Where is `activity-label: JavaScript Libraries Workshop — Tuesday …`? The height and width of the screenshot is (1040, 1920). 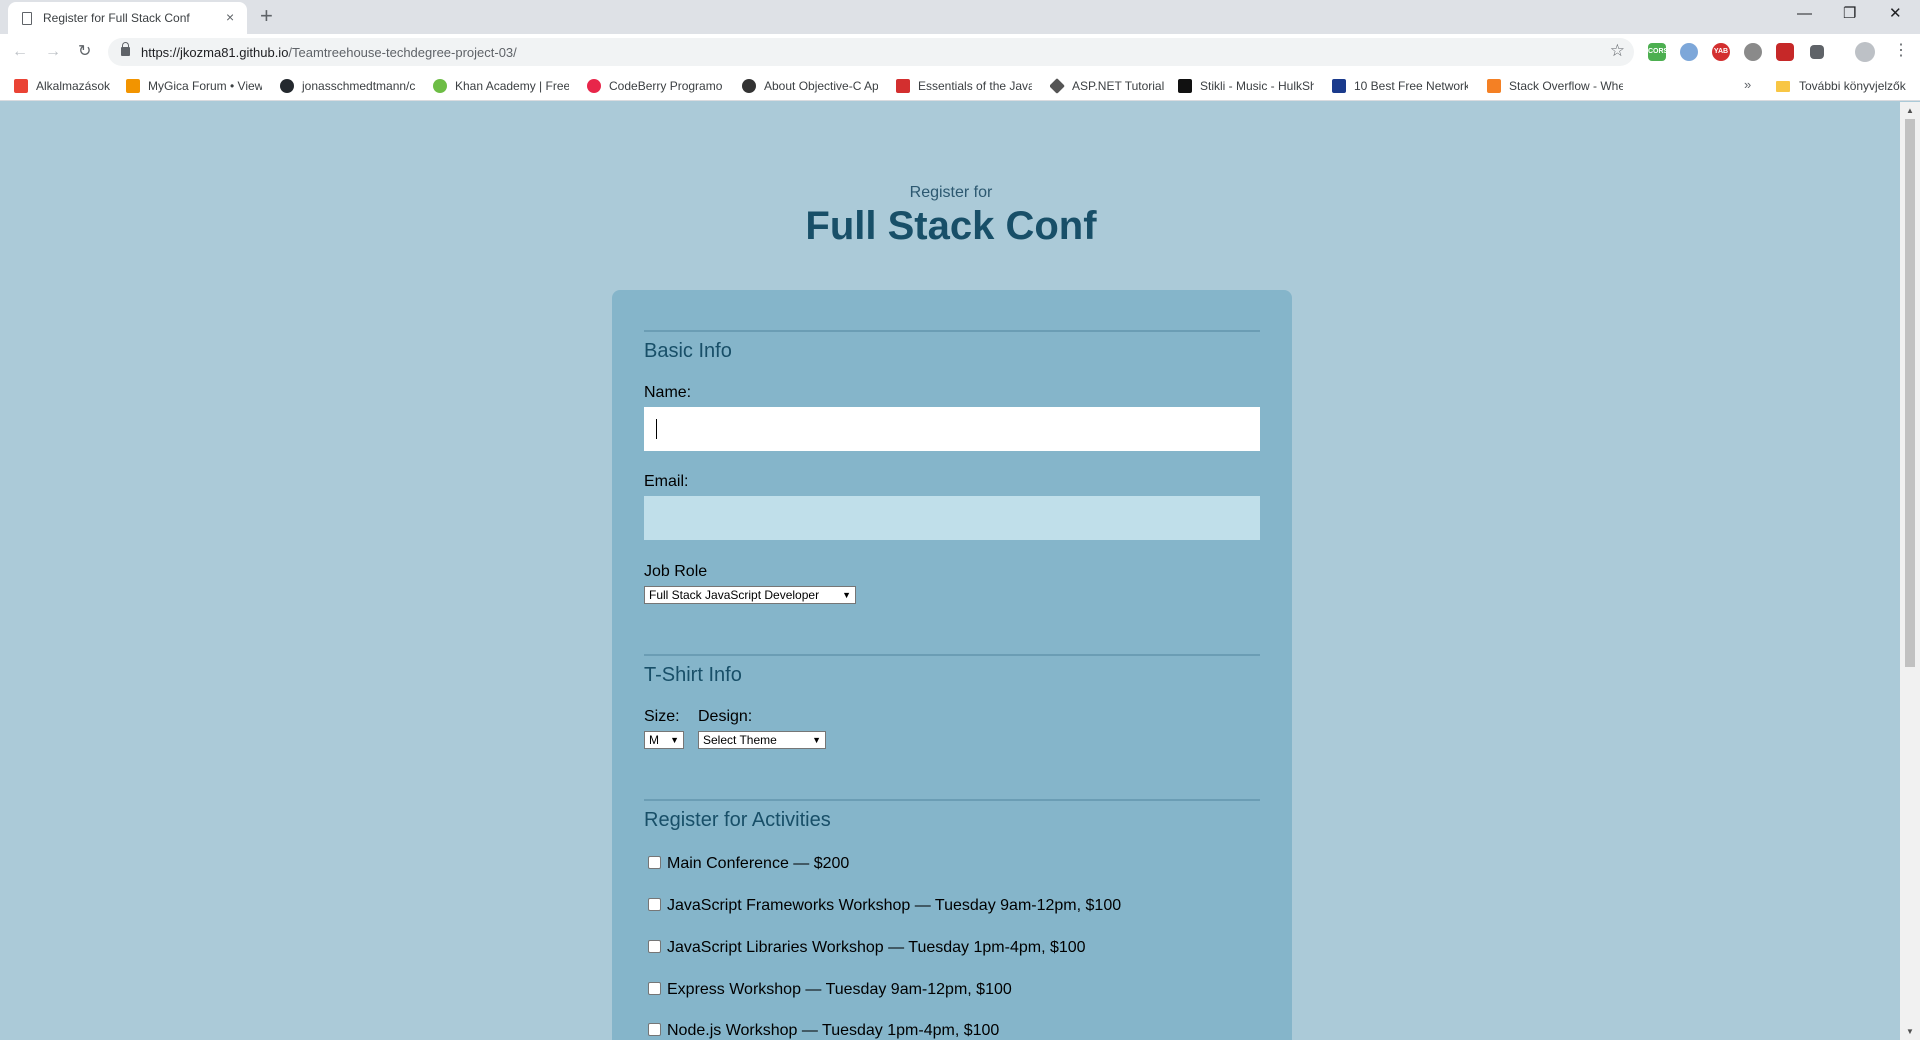
activity-label: JavaScript Libraries Workshop — Tuesday … is located at coordinates (876, 947).